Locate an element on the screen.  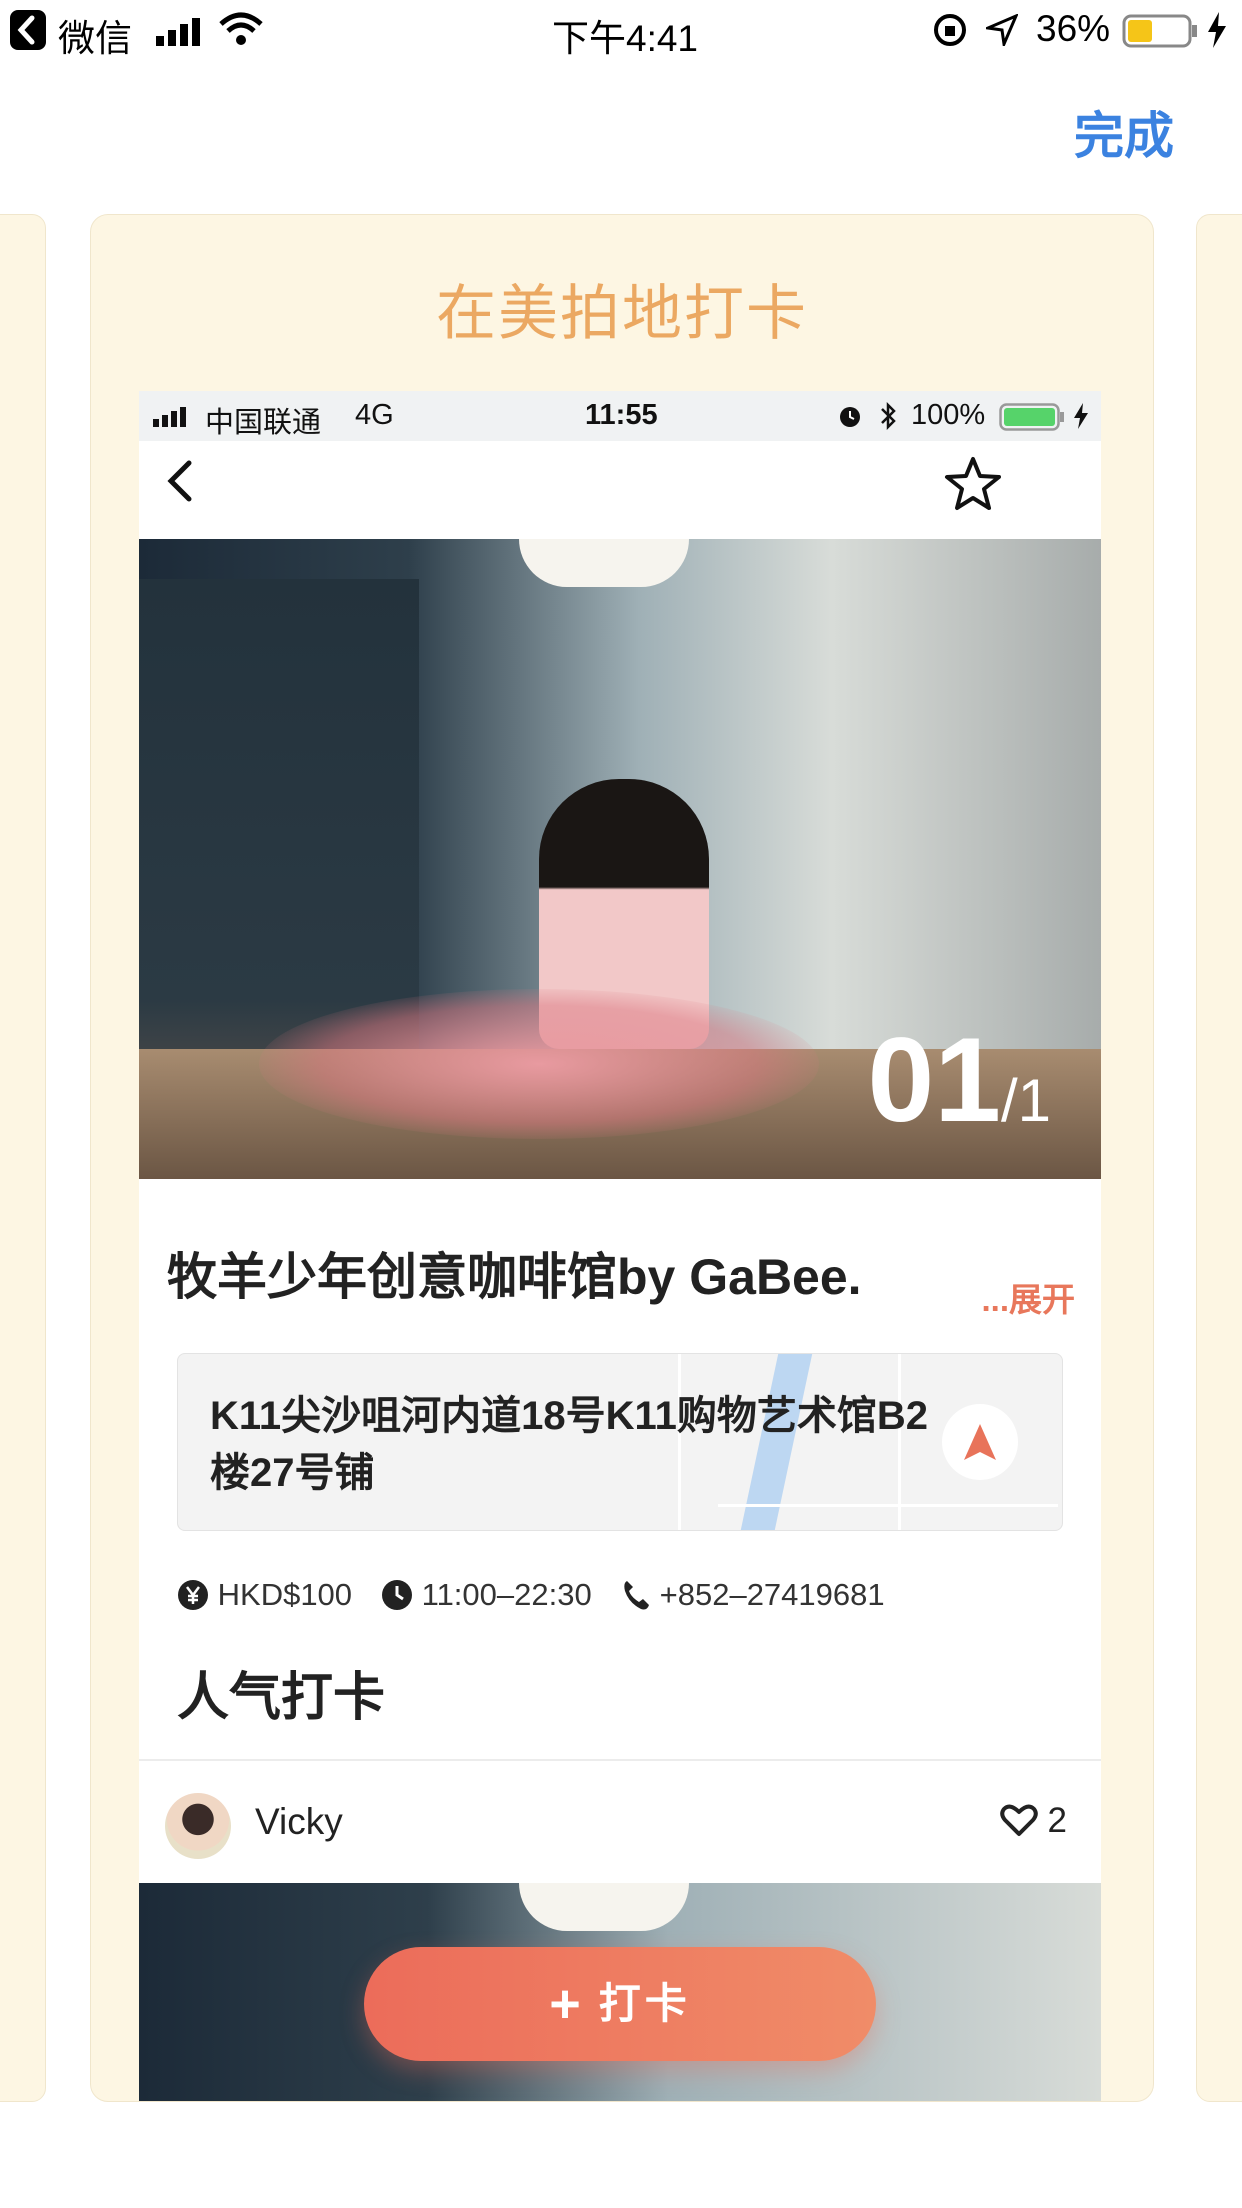
section-title: 人气打卡 is located at coordinates (281, 1698).